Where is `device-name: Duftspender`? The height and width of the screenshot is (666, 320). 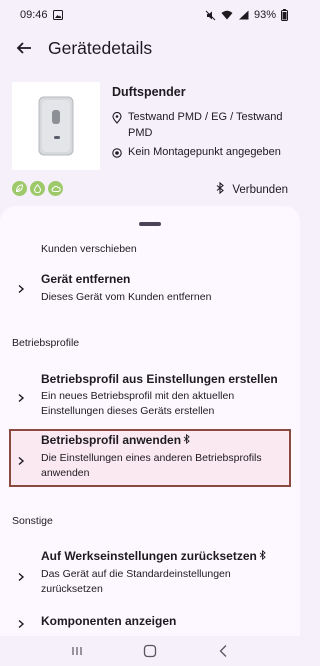 device-name: Duftspender is located at coordinates (149, 92).